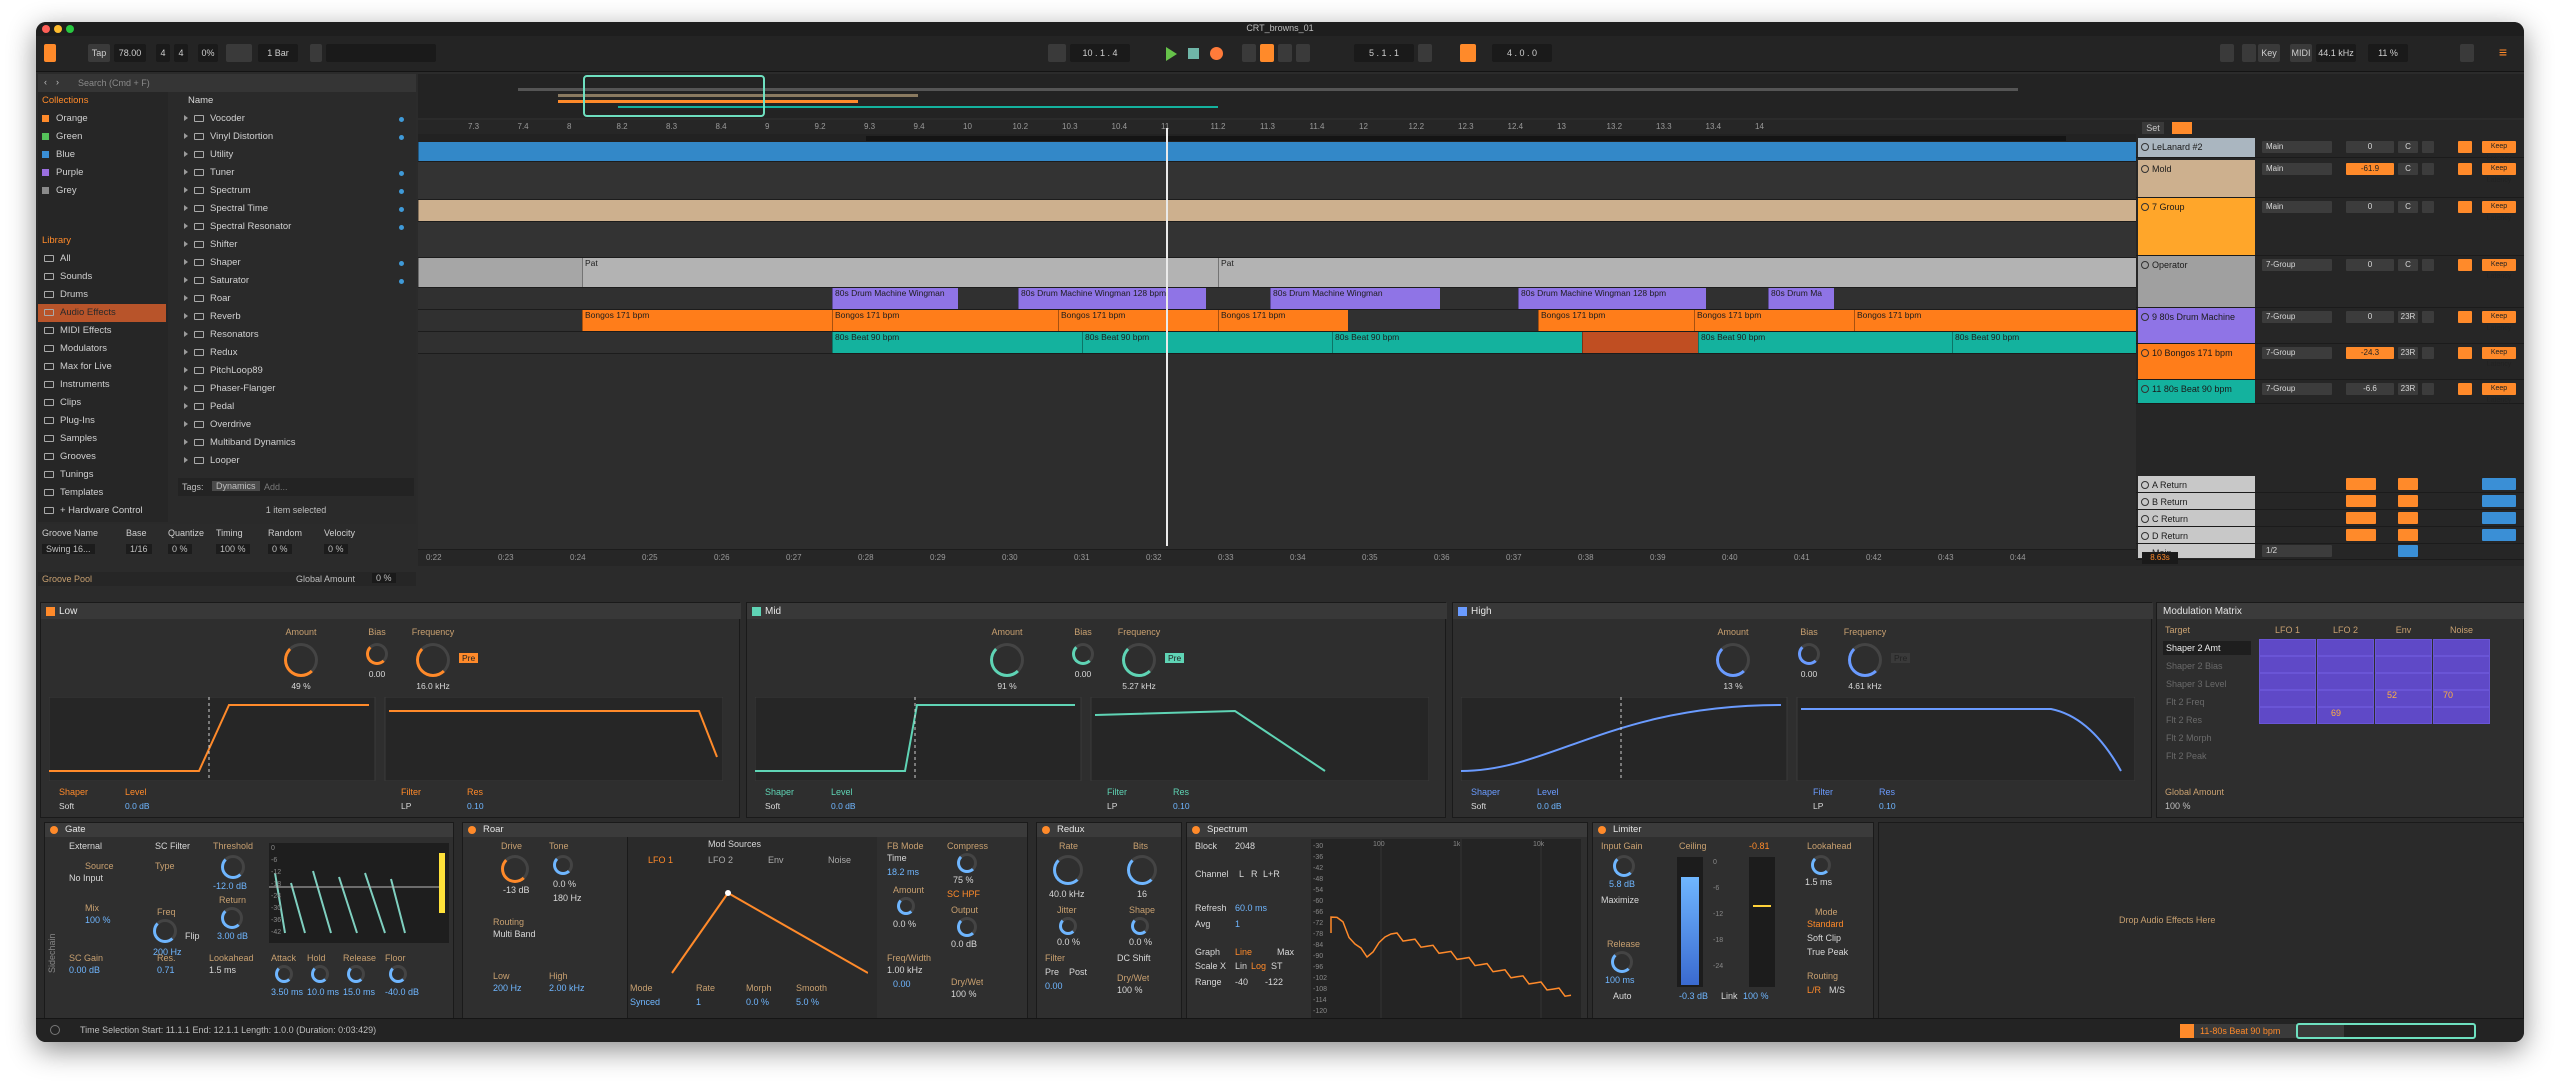 The width and height of the screenshot is (2560, 1090). What do you see at coordinates (230, 886) in the screenshot?
I see `threshold-value: -12.0 dB` at bounding box center [230, 886].